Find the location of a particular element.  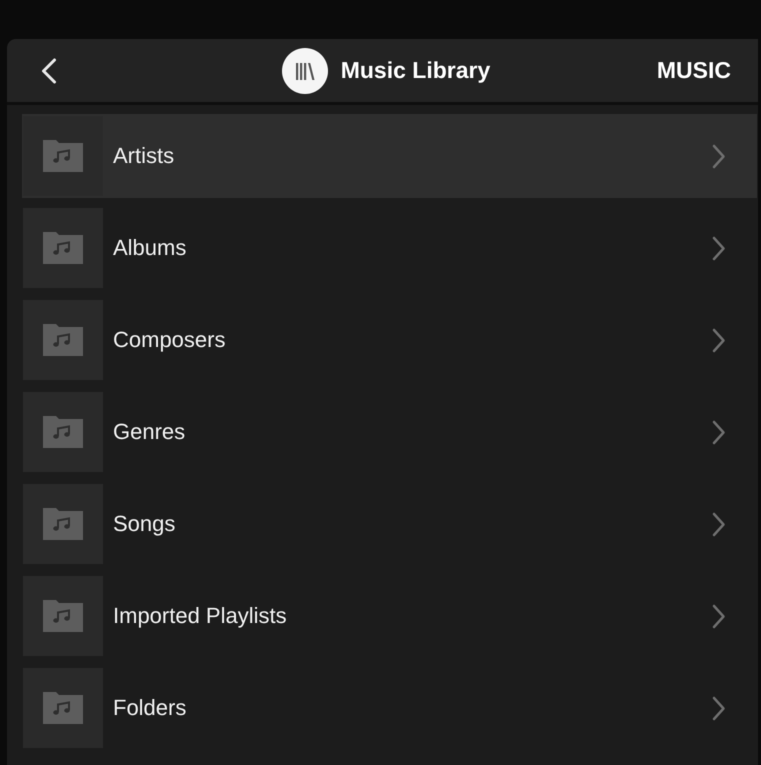

library-item: Genres is located at coordinates (389, 432).